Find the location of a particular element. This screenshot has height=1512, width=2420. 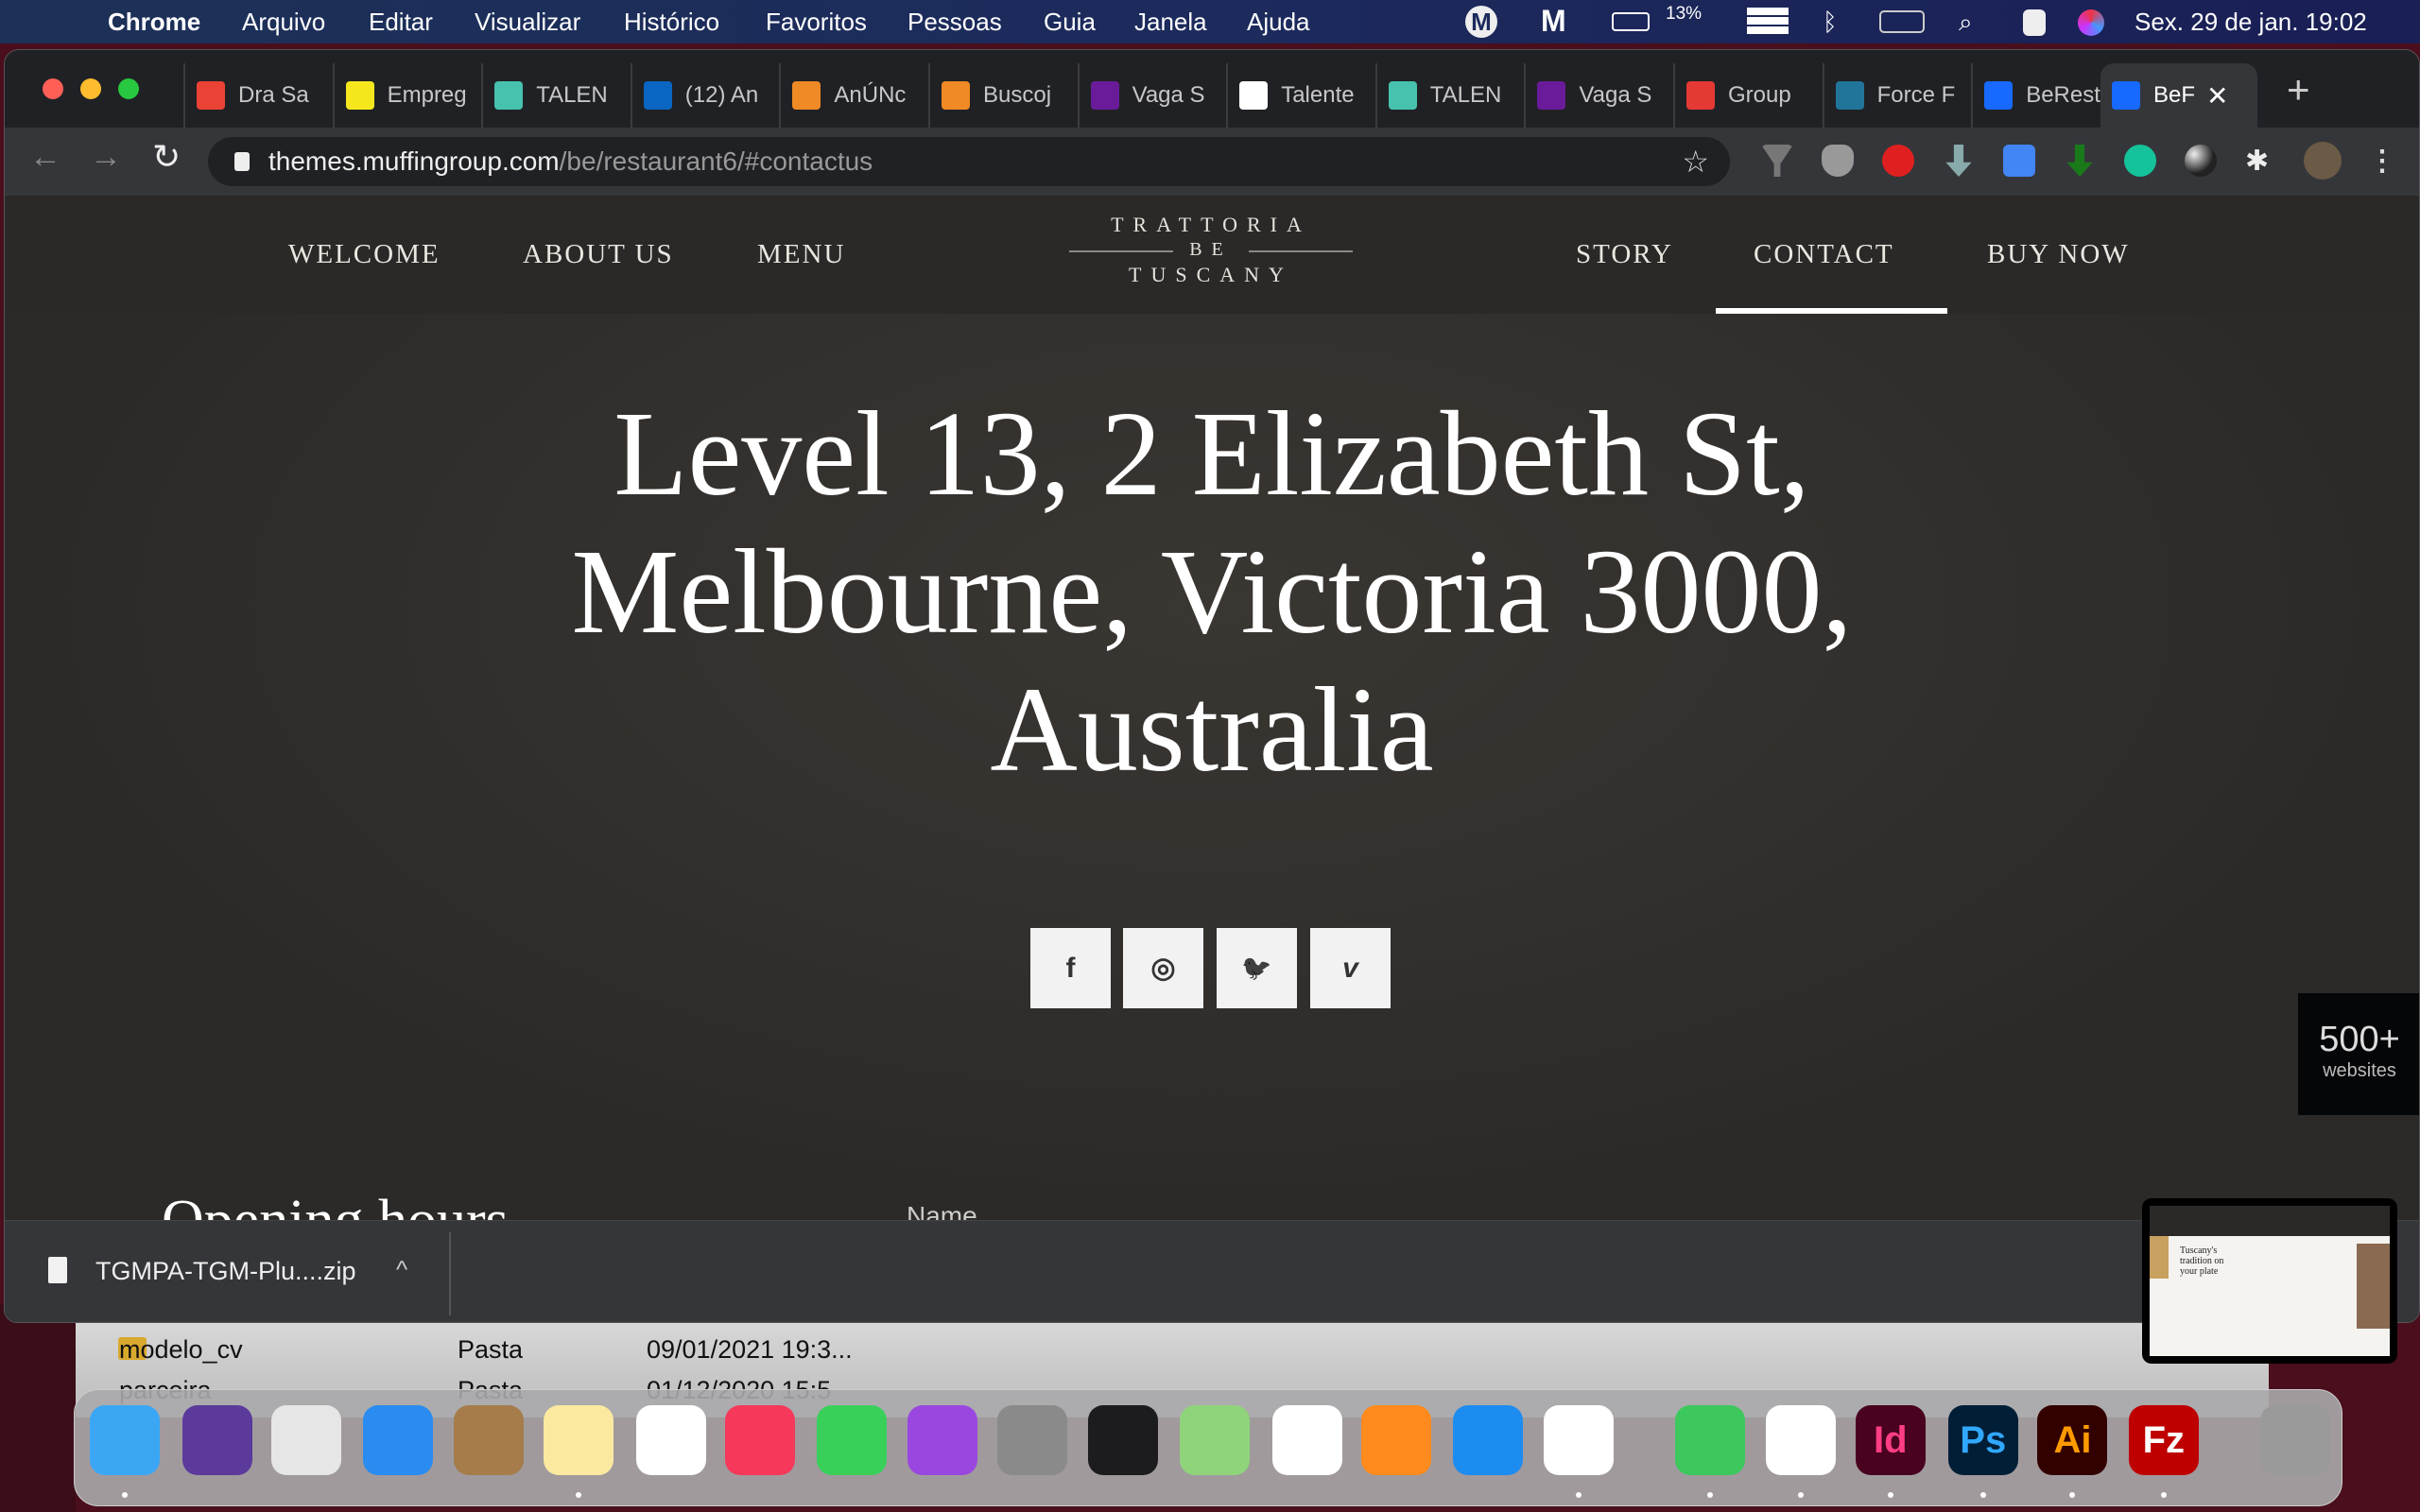

messages-icon is located at coordinates (851, 1440).